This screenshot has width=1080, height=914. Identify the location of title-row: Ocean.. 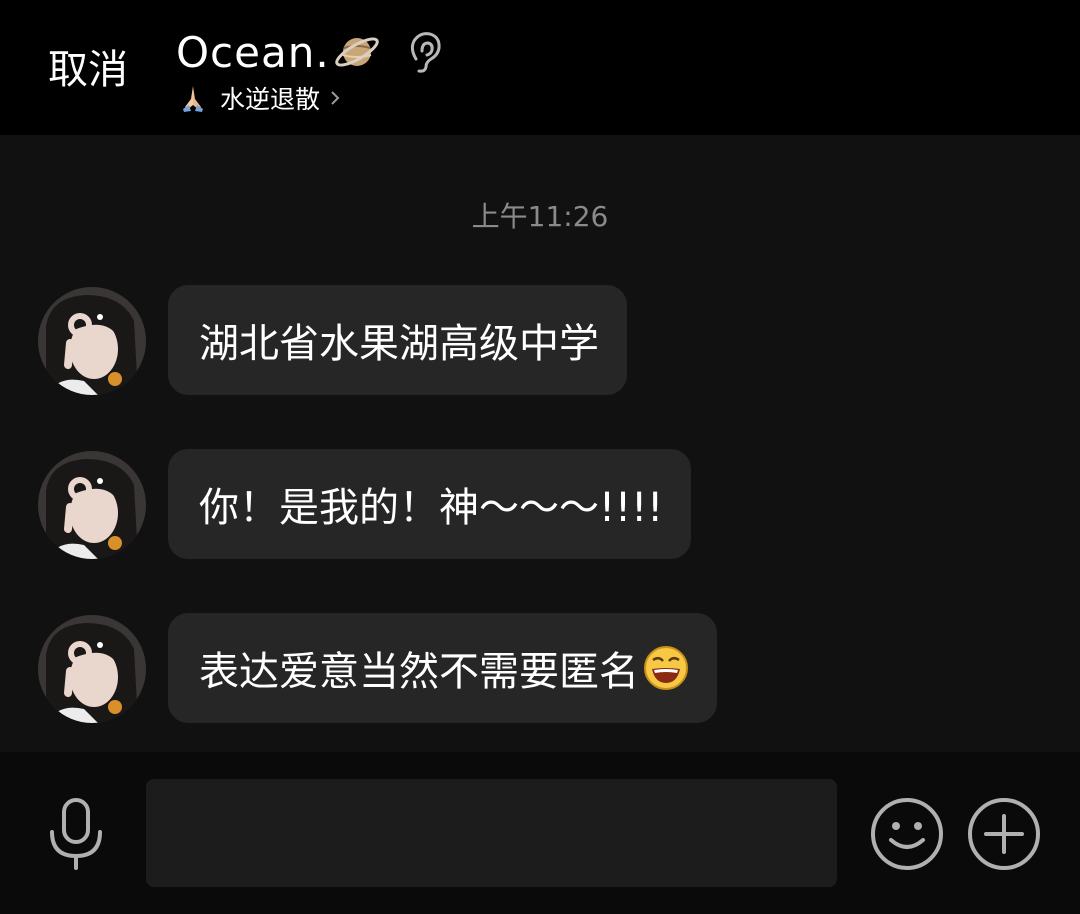
(310, 52).